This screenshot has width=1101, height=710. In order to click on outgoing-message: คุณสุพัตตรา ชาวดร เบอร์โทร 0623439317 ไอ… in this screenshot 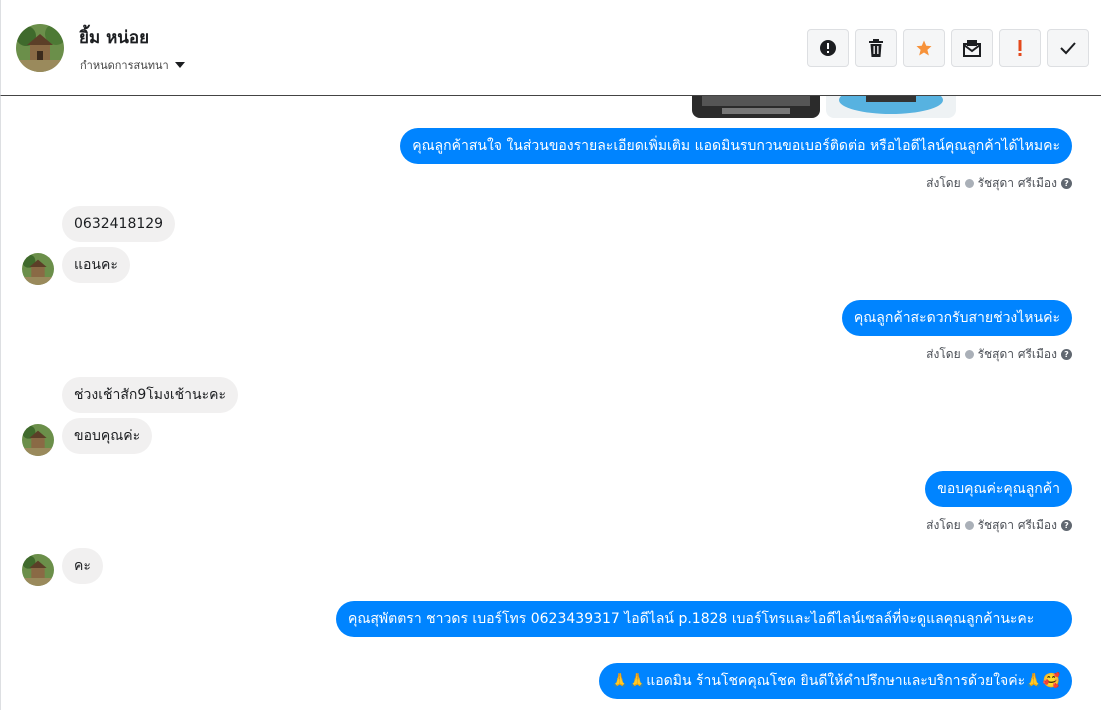, I will do `click(704, 619)`.